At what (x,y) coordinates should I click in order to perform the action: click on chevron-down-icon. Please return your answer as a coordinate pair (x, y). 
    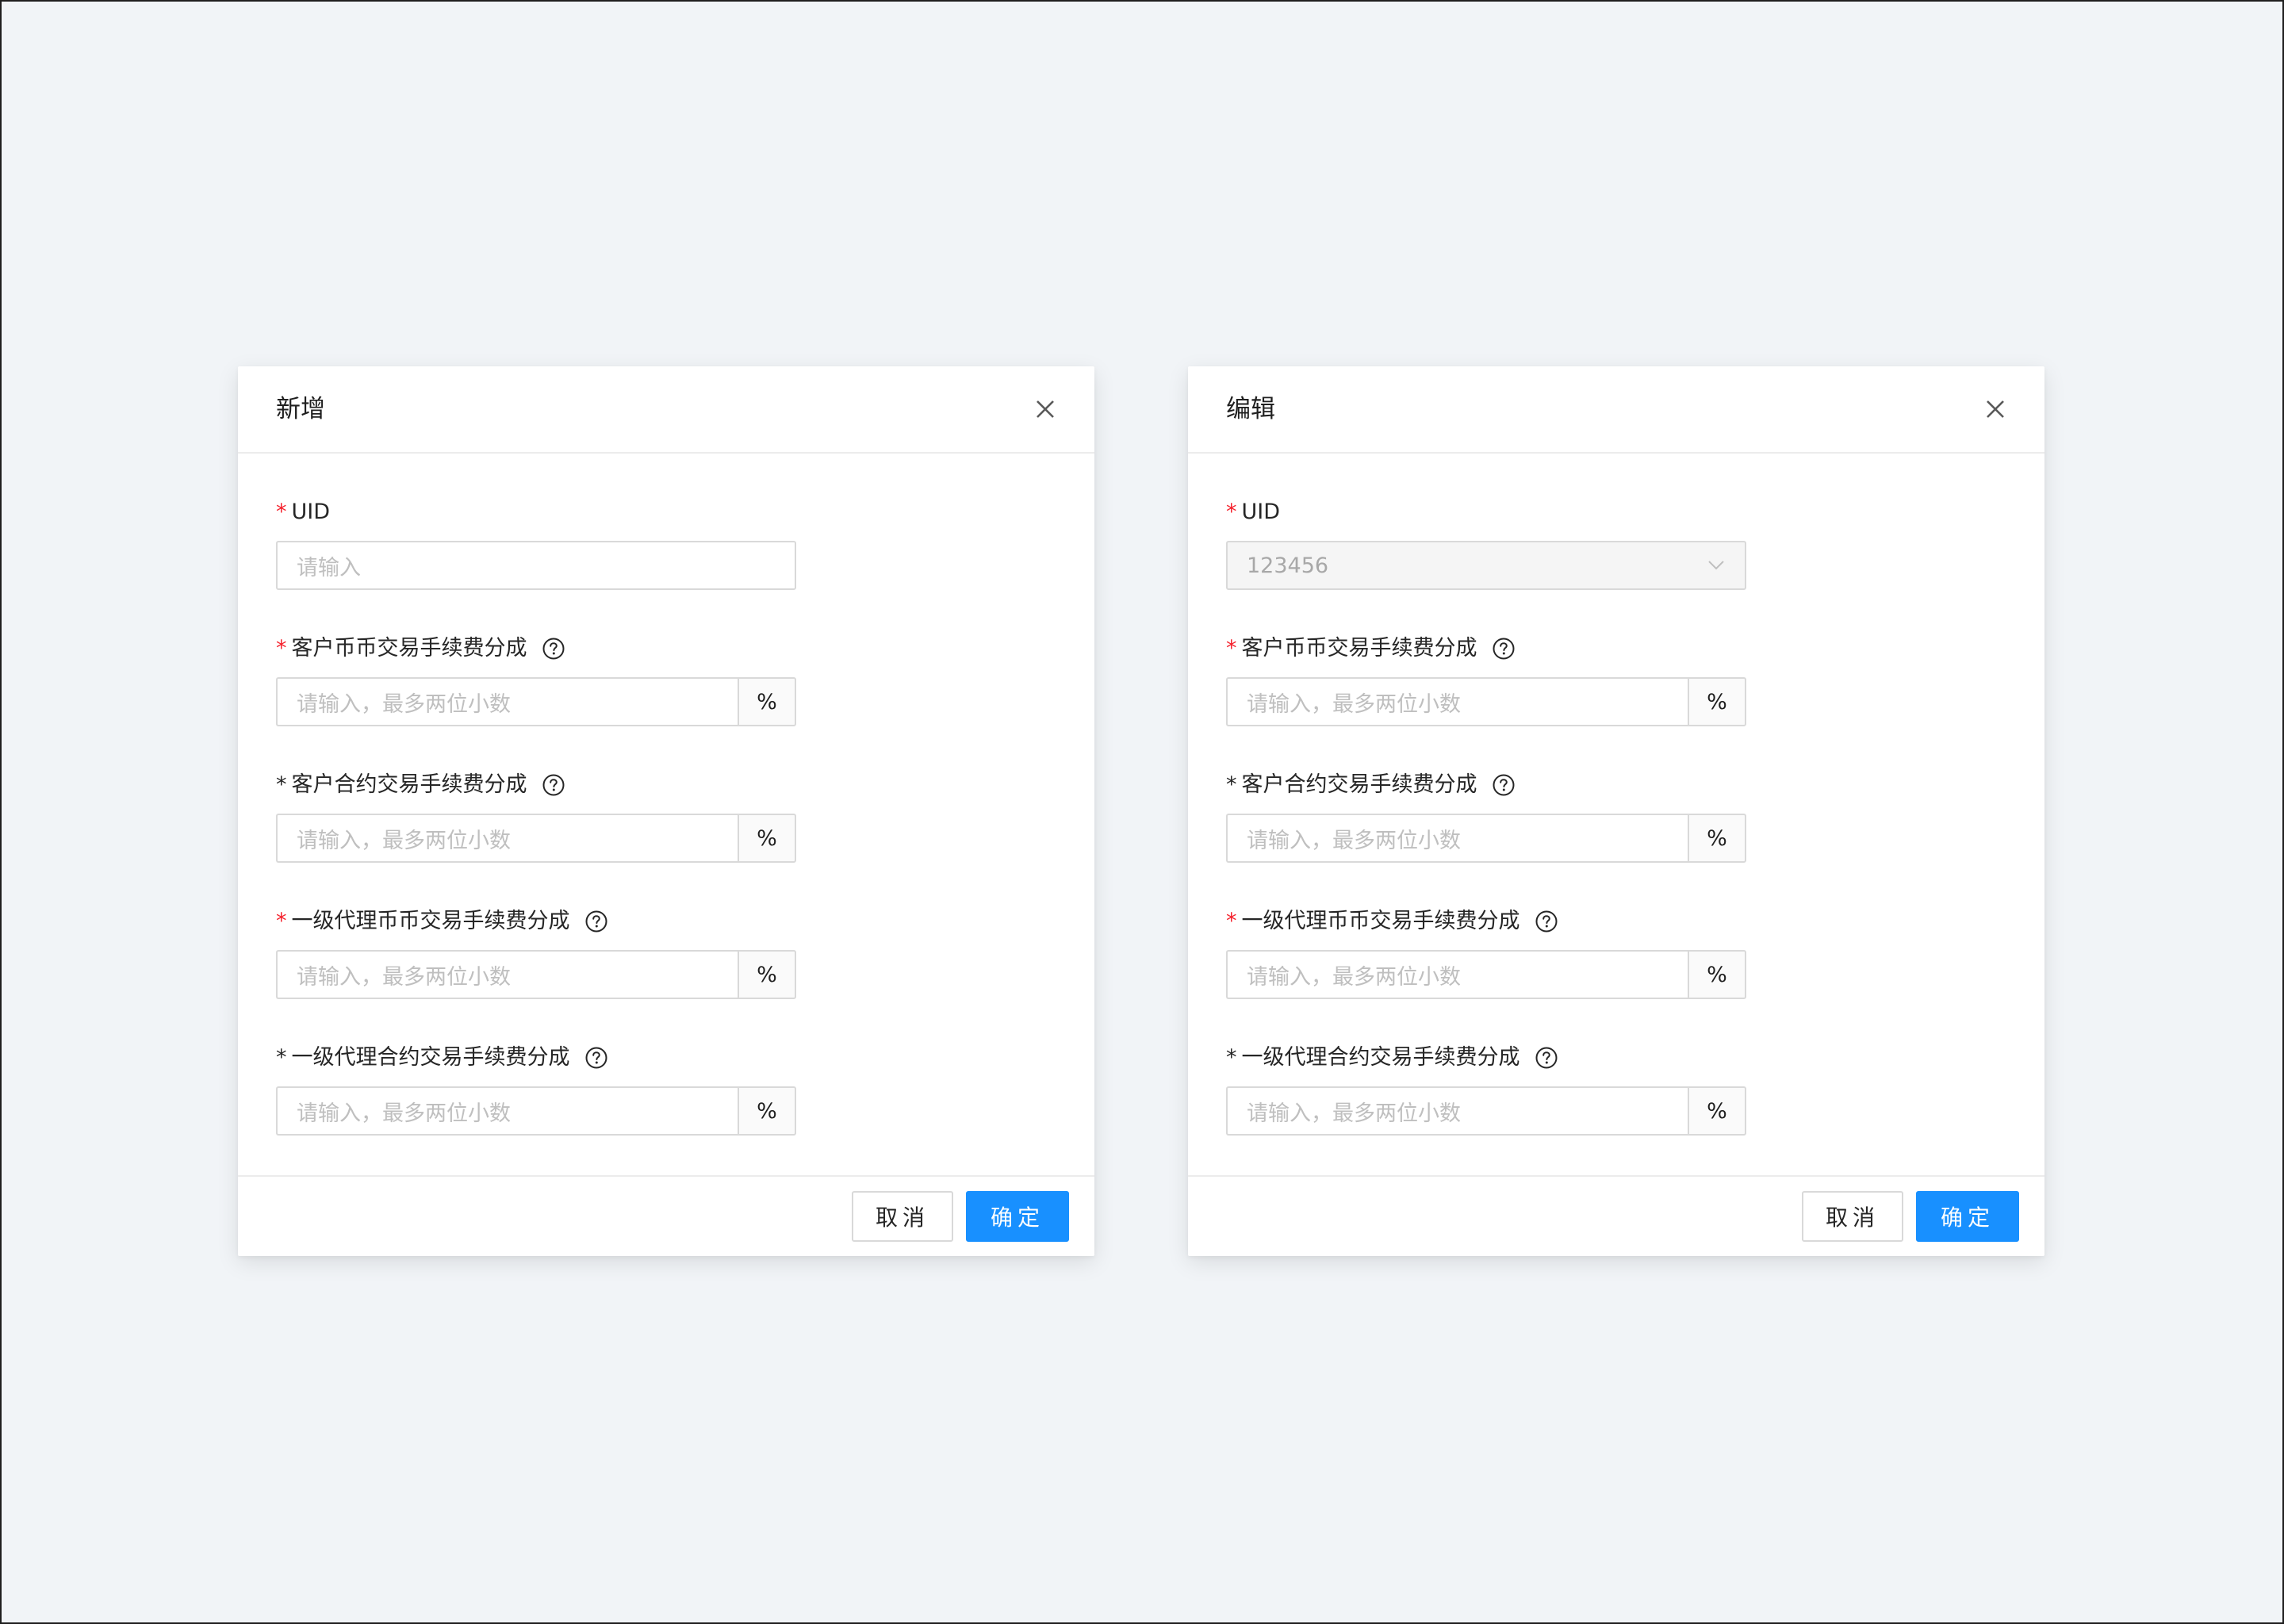
    Looking at the image, I should click on (1716, 565).